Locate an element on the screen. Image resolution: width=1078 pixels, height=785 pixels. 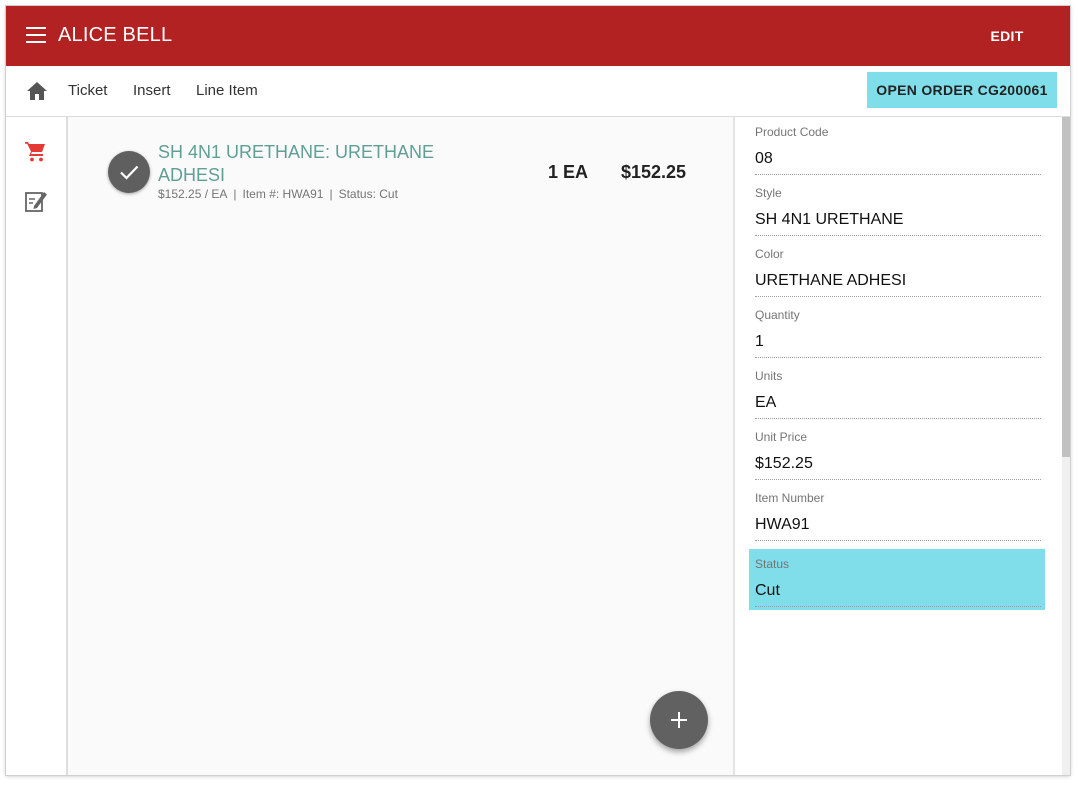
field-label: Color is located at coordinates (769, 254).